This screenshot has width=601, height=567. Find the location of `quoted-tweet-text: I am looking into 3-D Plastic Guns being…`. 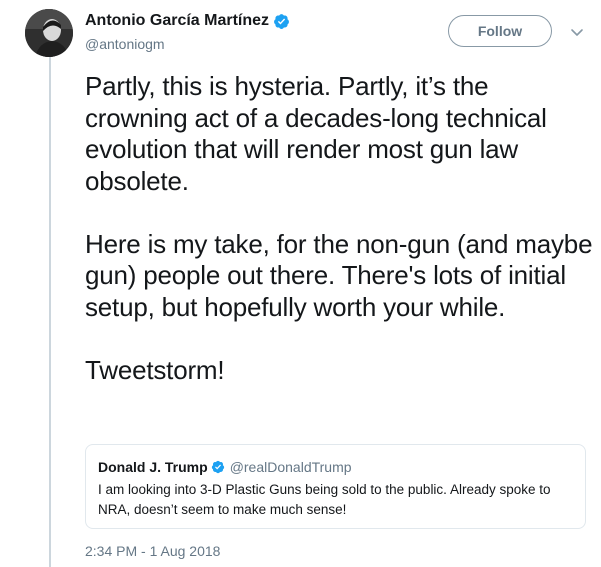

quoted-tweet-text: I am looking into 3-D Plastic Guns being… is located at coordinates (324, 499).